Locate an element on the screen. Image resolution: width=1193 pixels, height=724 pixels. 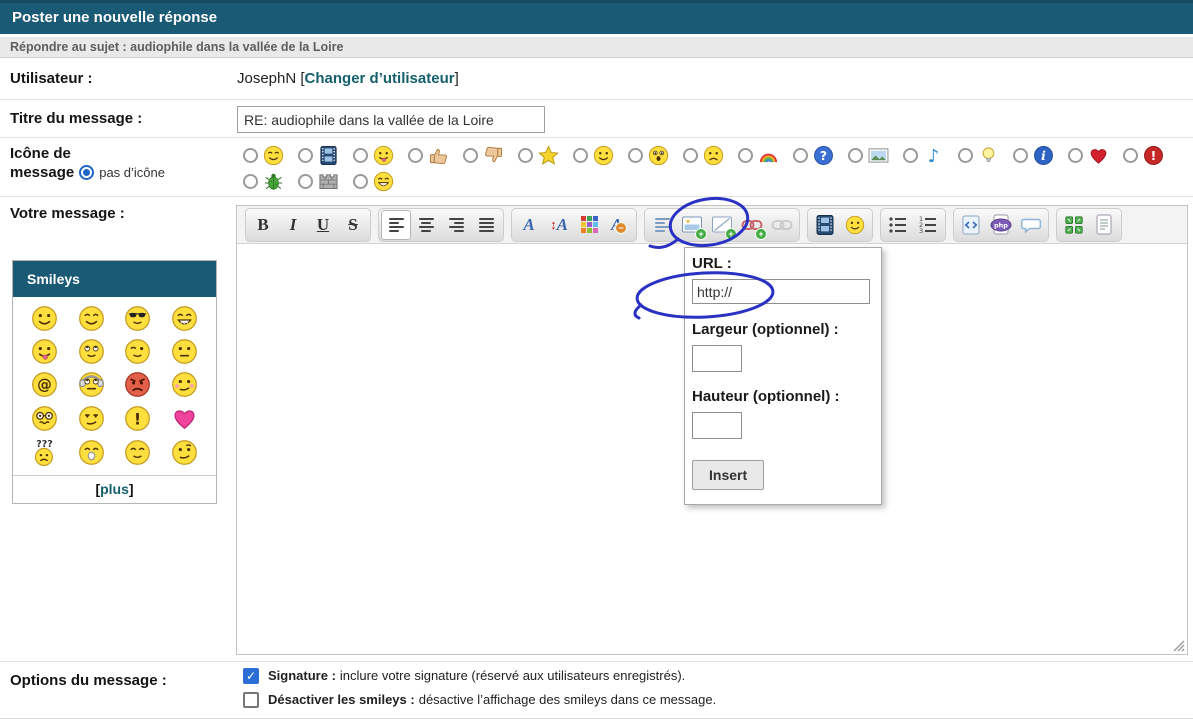
smiley-happy is located at coordinates (91, 318).